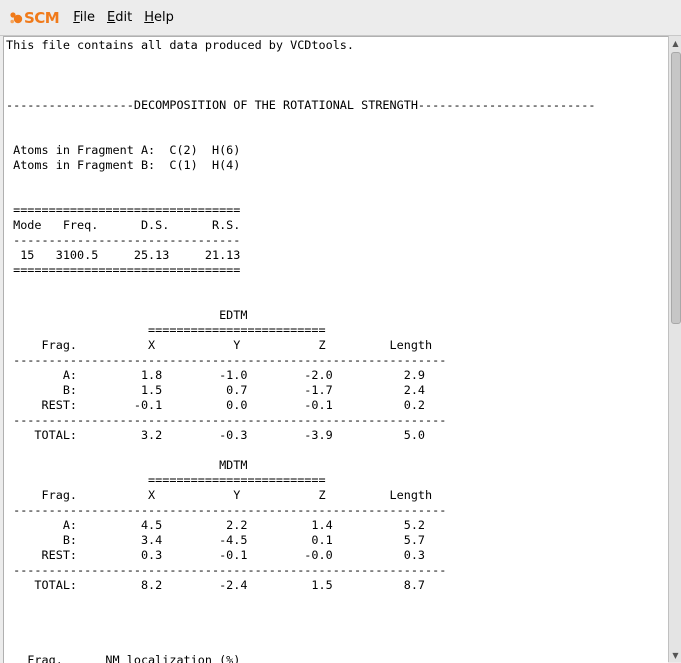 The image size is (681, 663). I want to click on menu-edit: Edit, so click(119, 17).